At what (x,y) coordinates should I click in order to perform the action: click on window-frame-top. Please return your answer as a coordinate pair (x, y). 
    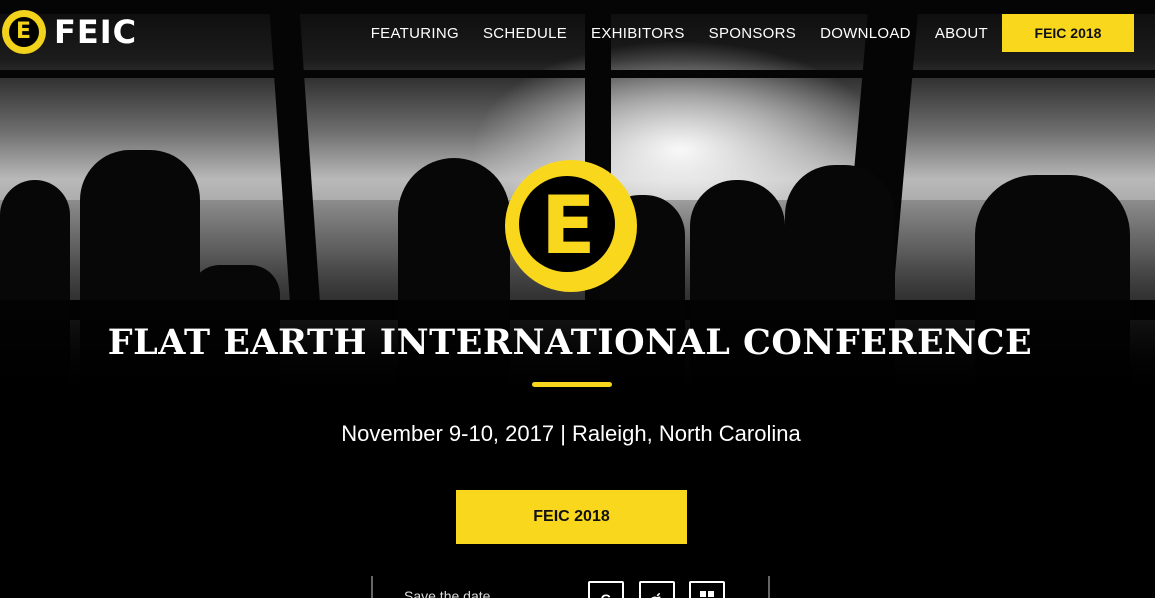
    Looking at the image, I should click on (577, 7).